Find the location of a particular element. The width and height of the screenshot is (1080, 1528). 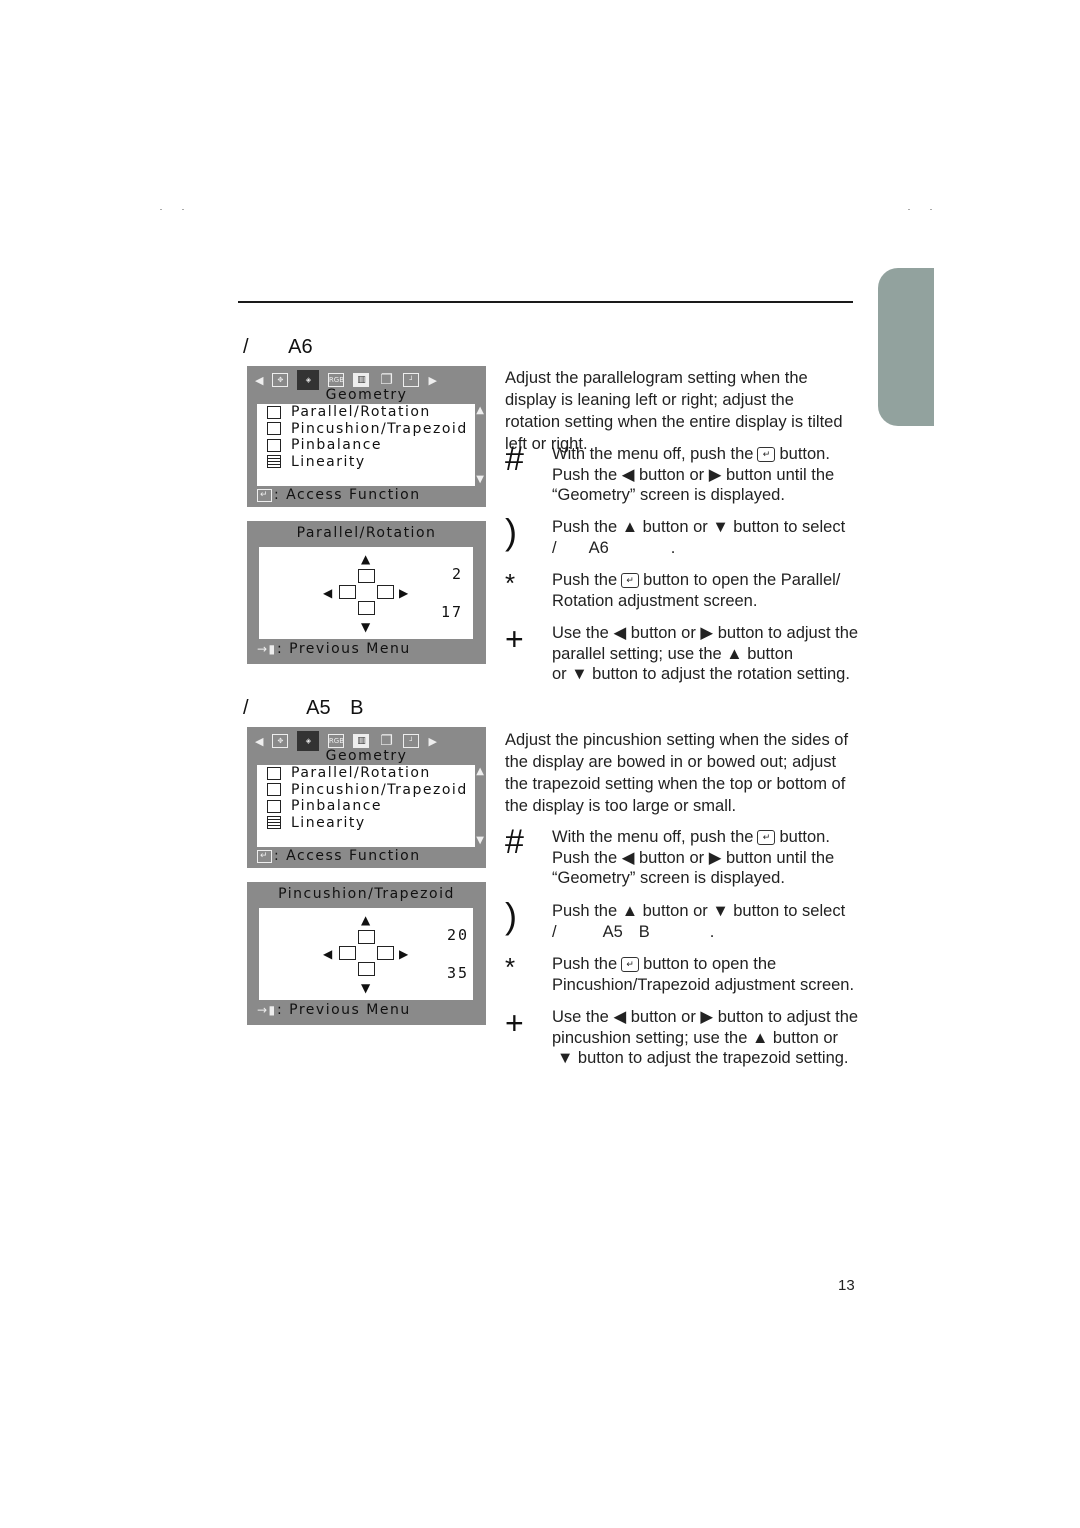

chapter-tab is located at coordinates (906, 347).